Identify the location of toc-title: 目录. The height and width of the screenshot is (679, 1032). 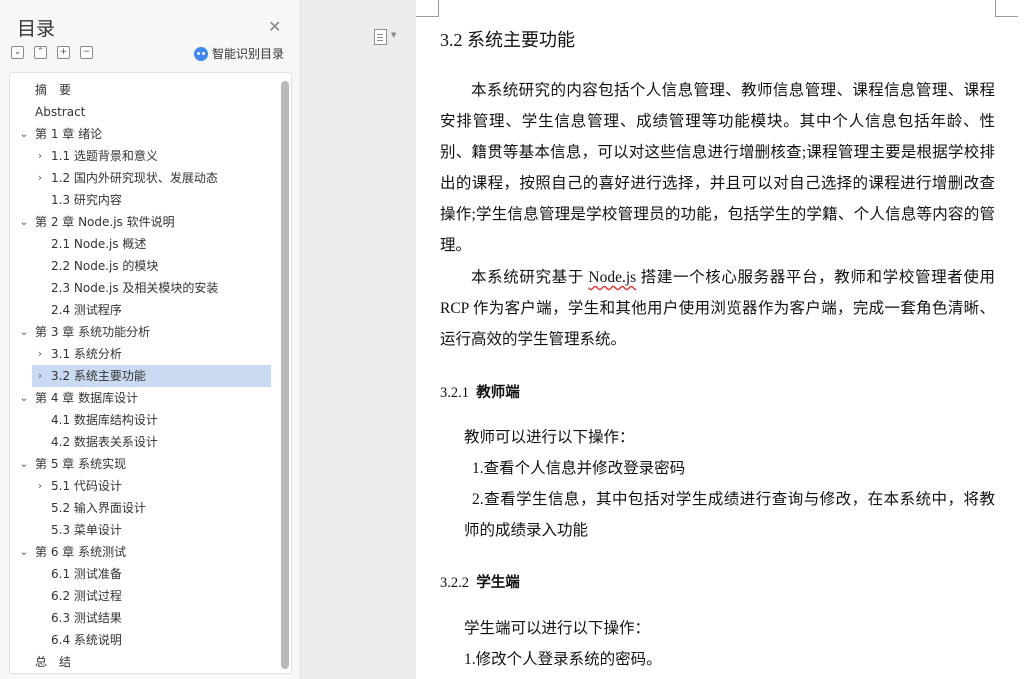
(36, 29).